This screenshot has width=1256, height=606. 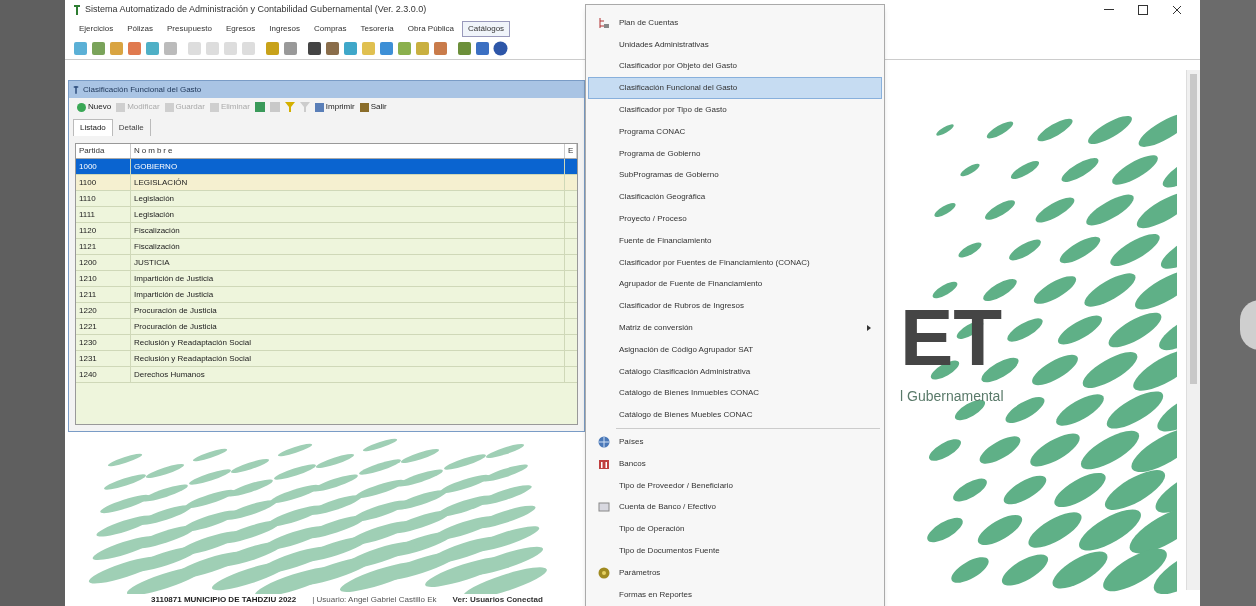 I want to click on menu-item: Pólizas, so click(x=140, y=29).